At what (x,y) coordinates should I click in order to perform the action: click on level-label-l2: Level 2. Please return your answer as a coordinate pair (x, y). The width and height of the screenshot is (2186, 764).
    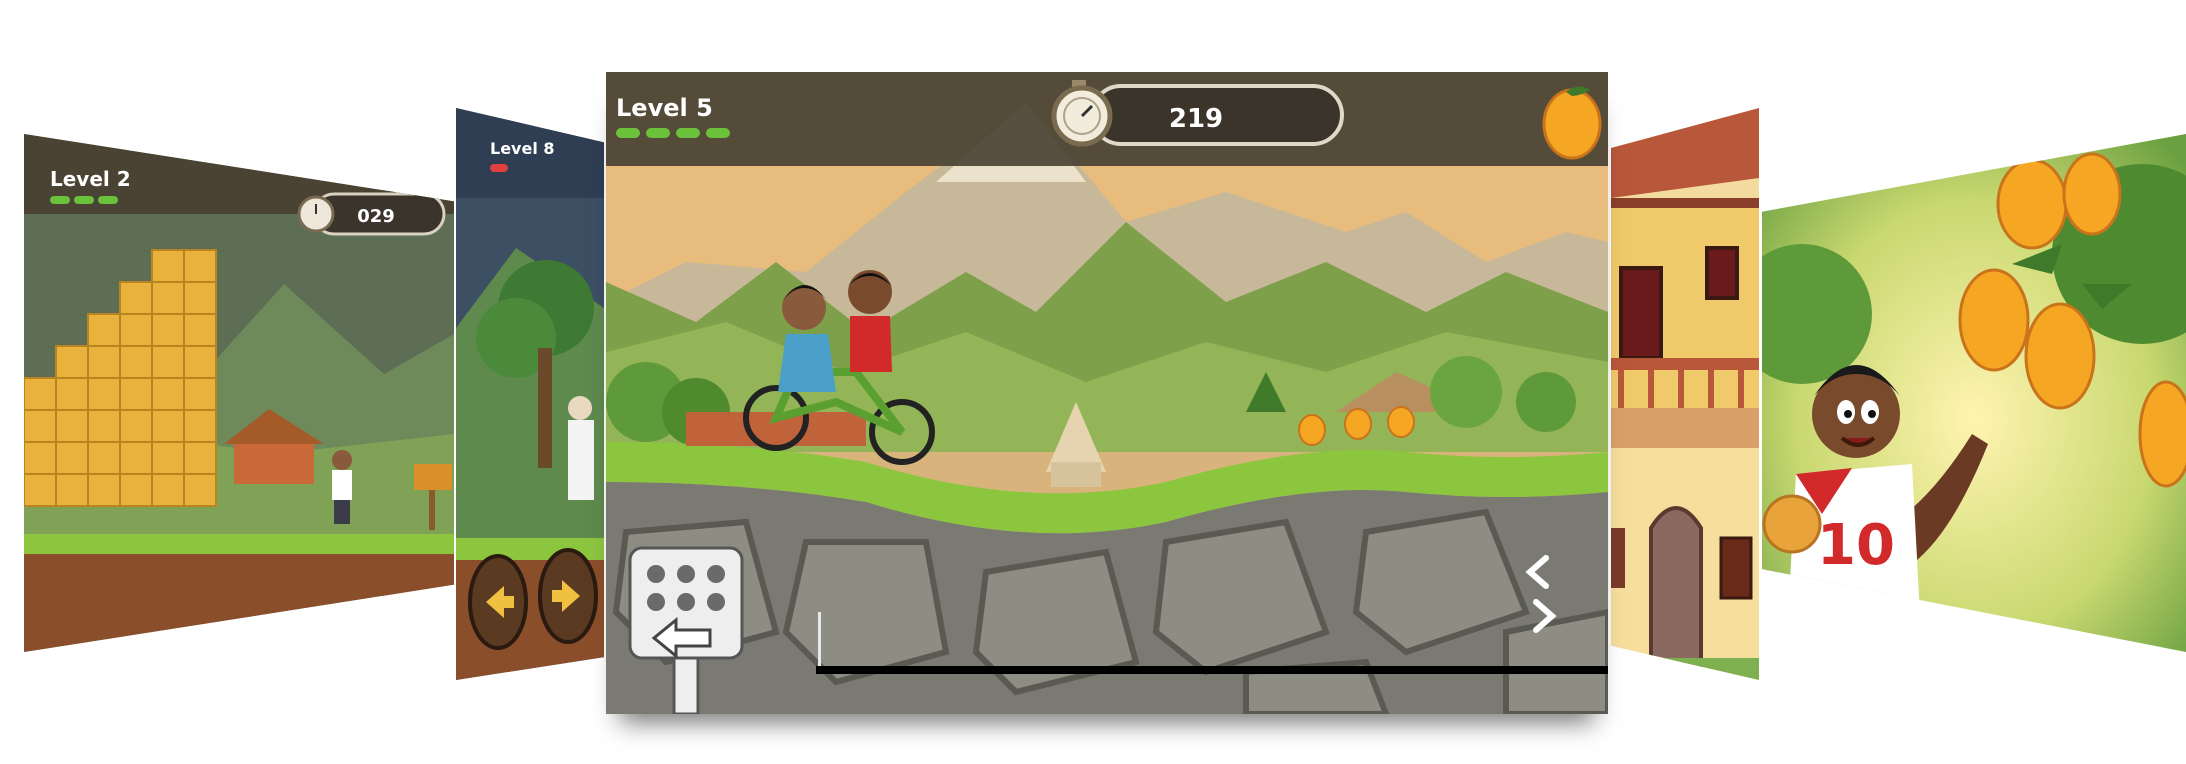
    Looking at the image, I should click on (90, 179).